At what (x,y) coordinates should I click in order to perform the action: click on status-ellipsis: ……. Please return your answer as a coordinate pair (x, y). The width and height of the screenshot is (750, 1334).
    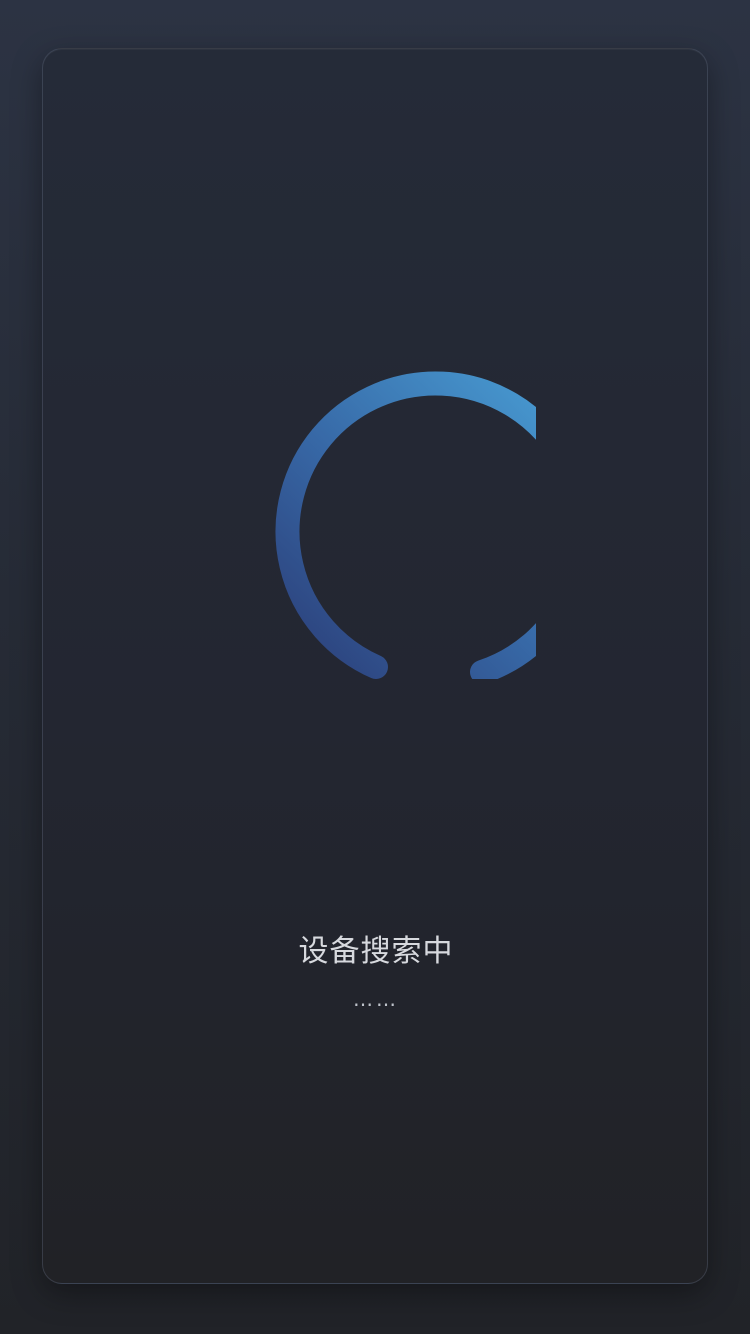
    Looking at the image, I should click on (376, 999).